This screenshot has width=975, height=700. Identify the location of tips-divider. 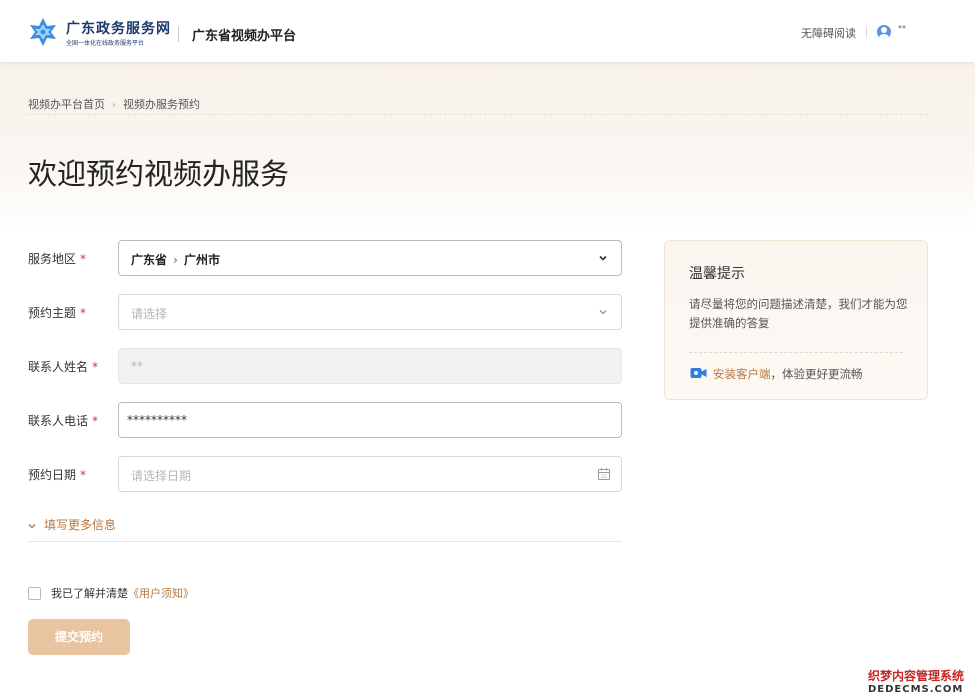
(796, 352).